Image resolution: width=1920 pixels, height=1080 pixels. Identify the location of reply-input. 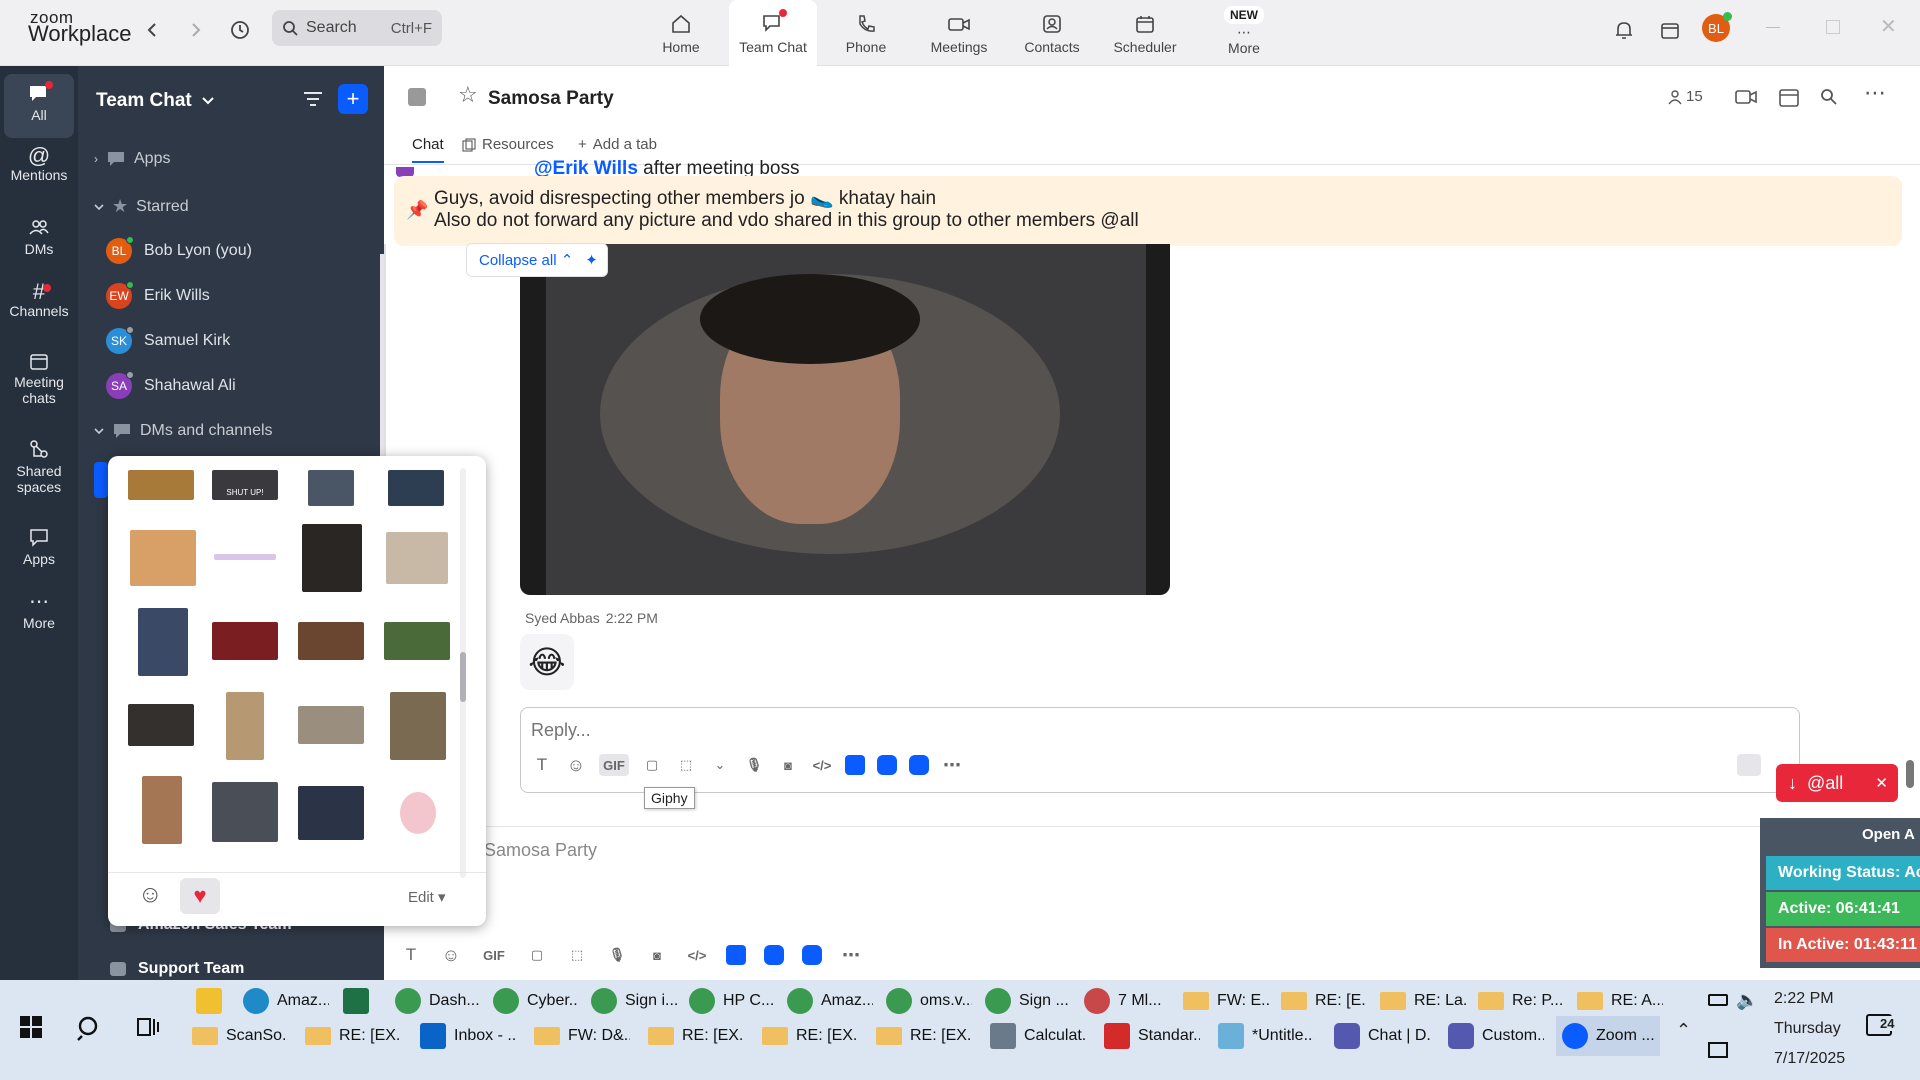
(981, 730).